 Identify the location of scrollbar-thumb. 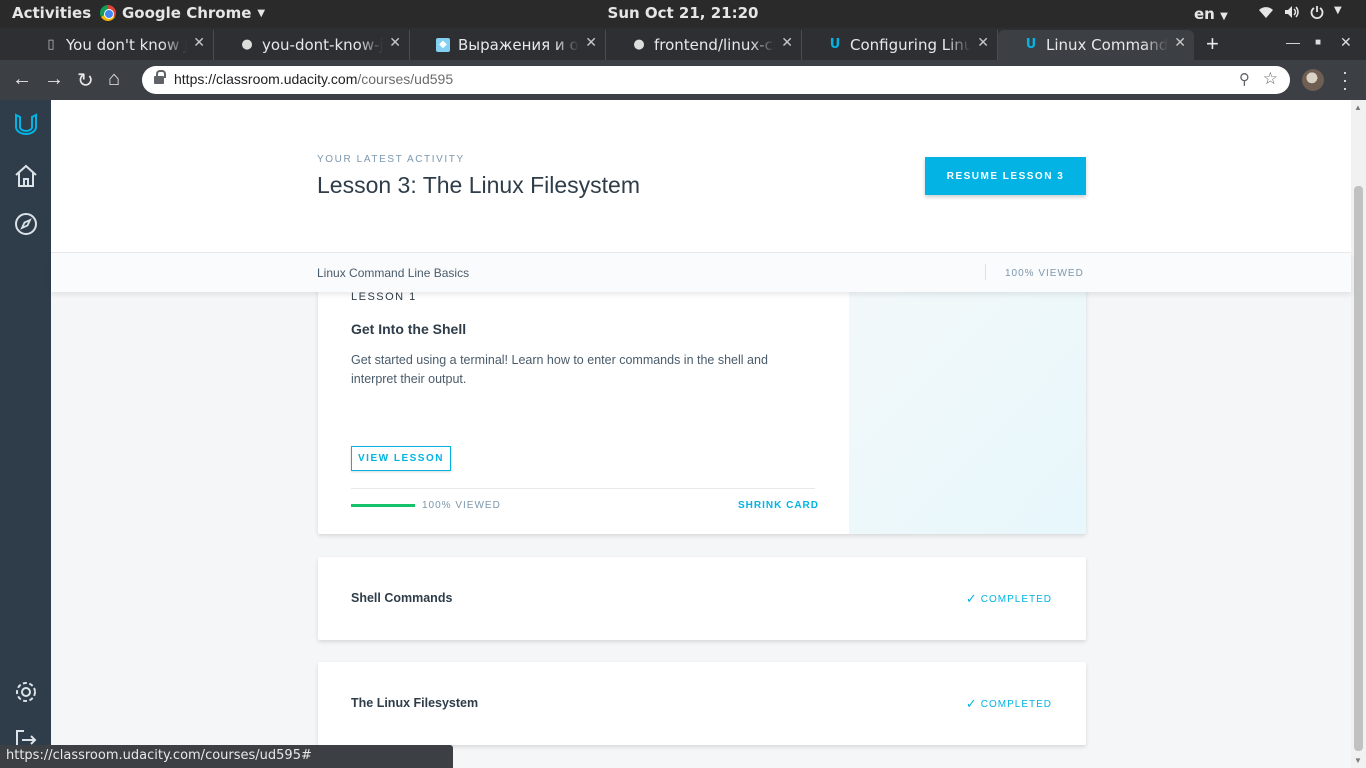
(1358, 468).